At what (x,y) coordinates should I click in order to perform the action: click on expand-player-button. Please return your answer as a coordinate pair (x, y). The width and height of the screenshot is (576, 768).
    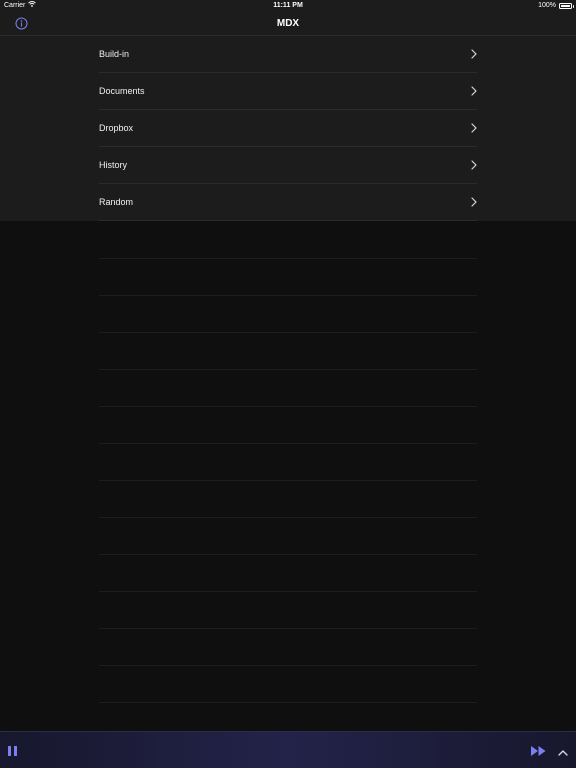
    Looking at the image, I should click on (563, 750).